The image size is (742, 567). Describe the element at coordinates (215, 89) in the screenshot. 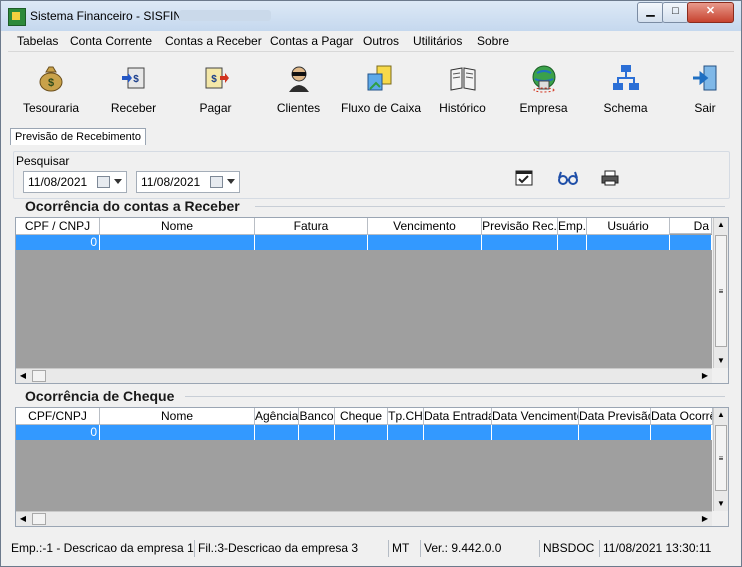

I see `pagar-button: $ Pagar` at that location.